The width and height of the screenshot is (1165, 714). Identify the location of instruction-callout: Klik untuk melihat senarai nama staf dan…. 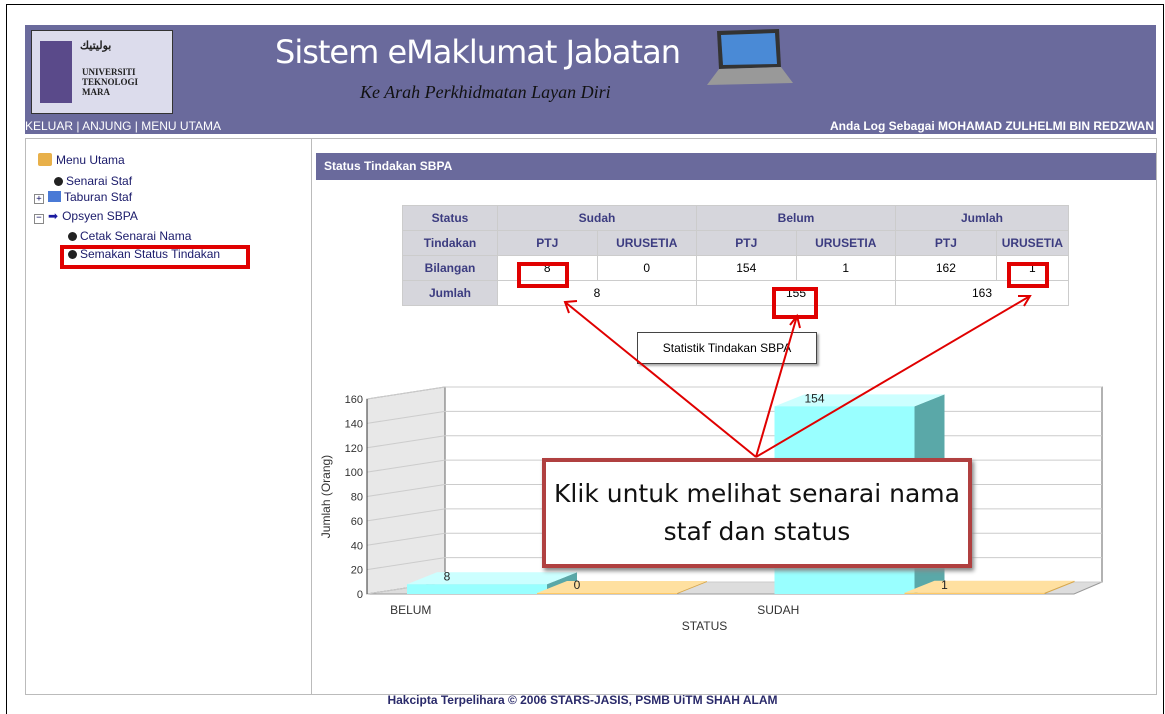
(757, 513).